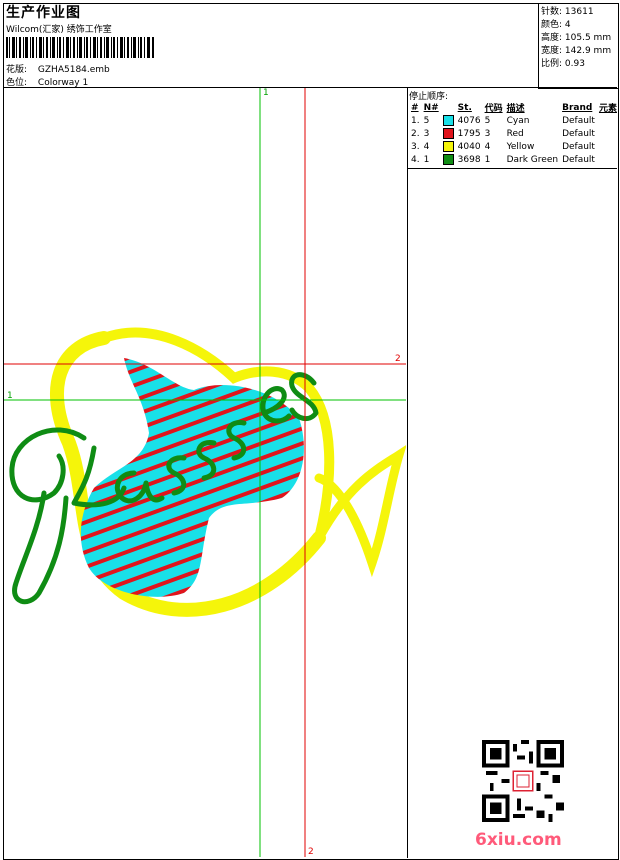 The height and width of the screenshot is (860, 620). What do you see at coordinates (464, 107) in the screenshot?
I see `col-stitches: St.` at bounding box center [464, 107].